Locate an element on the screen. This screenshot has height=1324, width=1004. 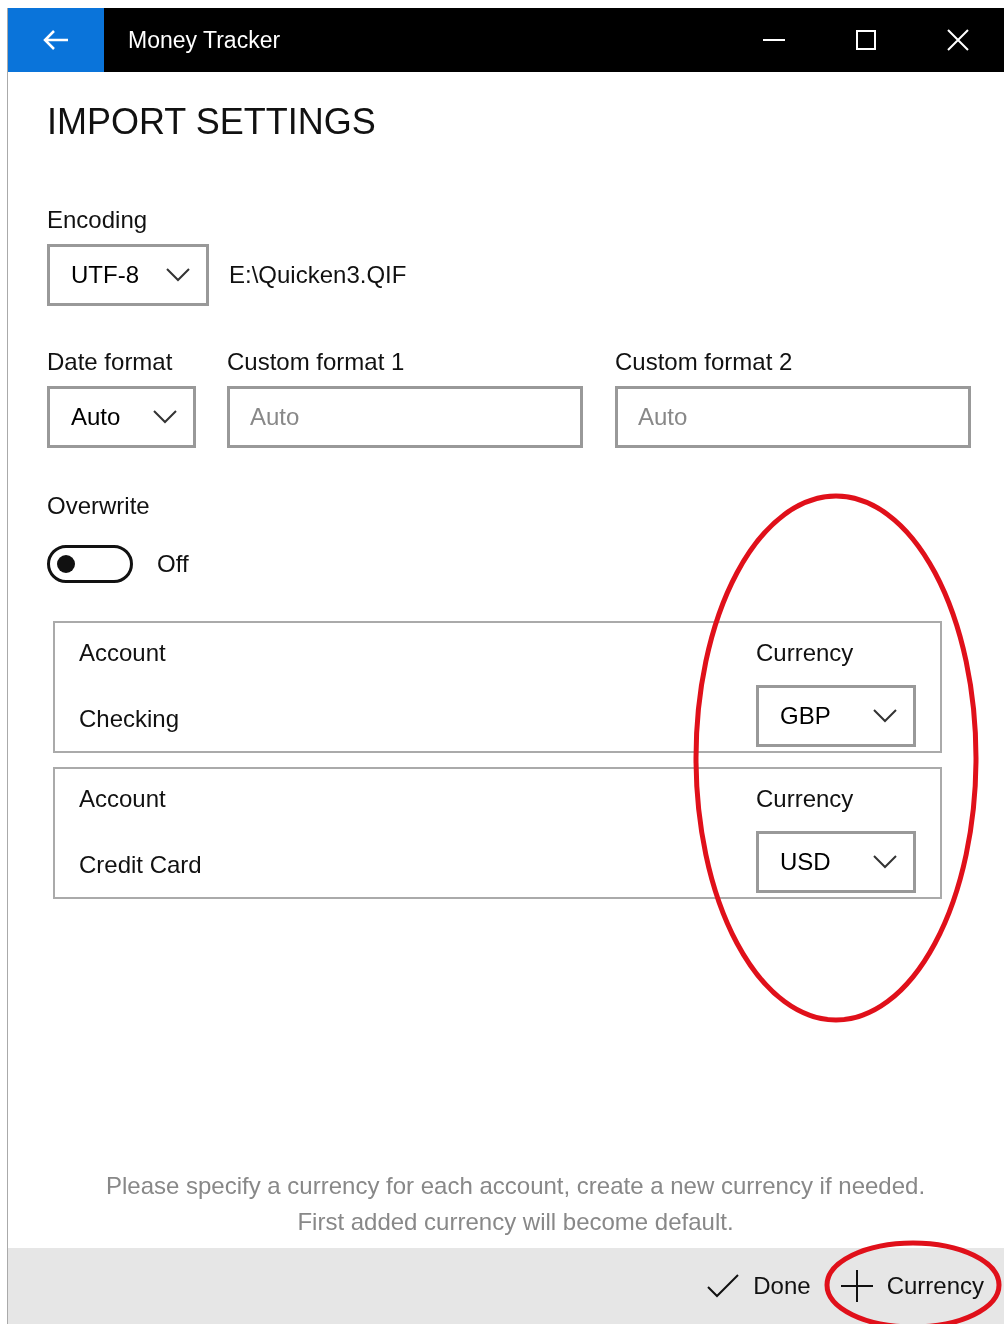
plus-icon is located at coordinates (856, 1286).